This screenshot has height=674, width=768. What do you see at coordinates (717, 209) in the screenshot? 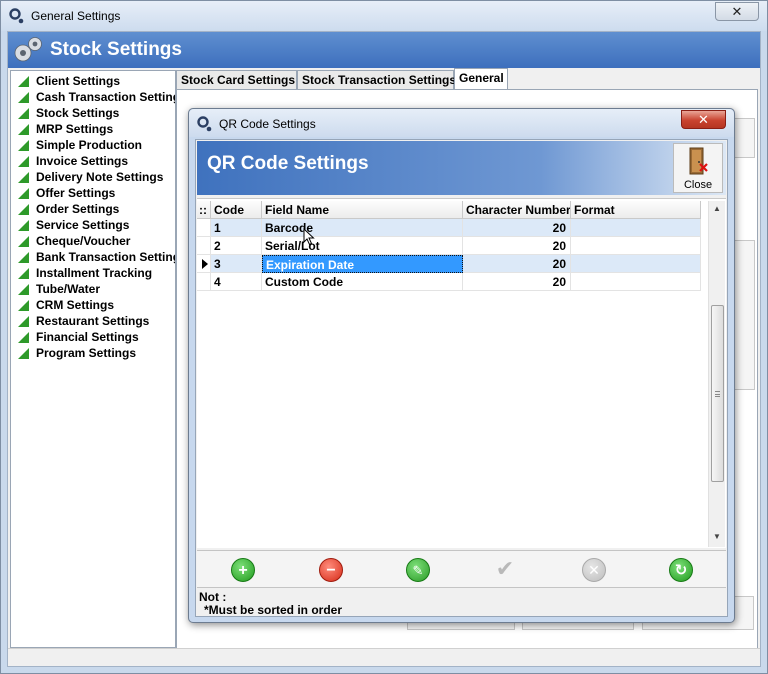
I see `scroll-up-icon: ▲` at bounding box center [717, 209].